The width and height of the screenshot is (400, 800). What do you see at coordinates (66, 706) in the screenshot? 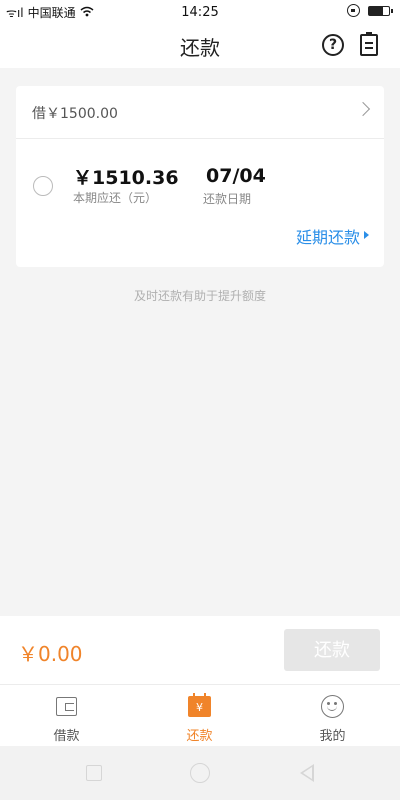
I see `wallet-icon` at bounding box center [66, 706].